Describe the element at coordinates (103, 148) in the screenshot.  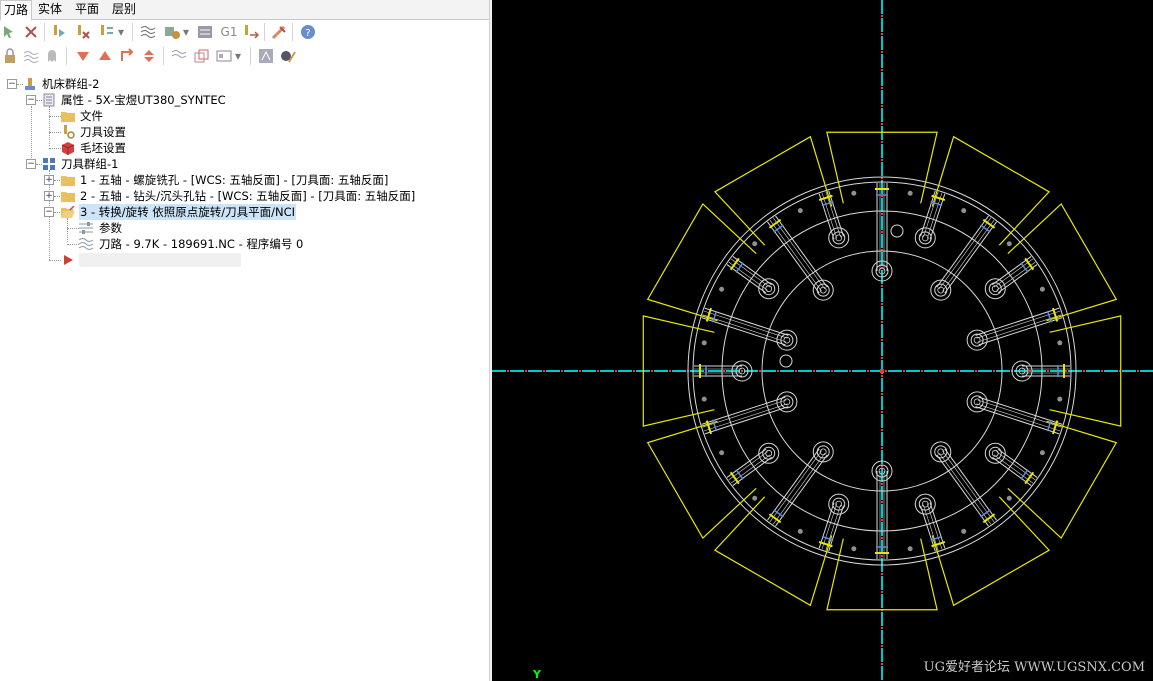
I see `tree-item-stock-settings: 毛坯设置` at that location.